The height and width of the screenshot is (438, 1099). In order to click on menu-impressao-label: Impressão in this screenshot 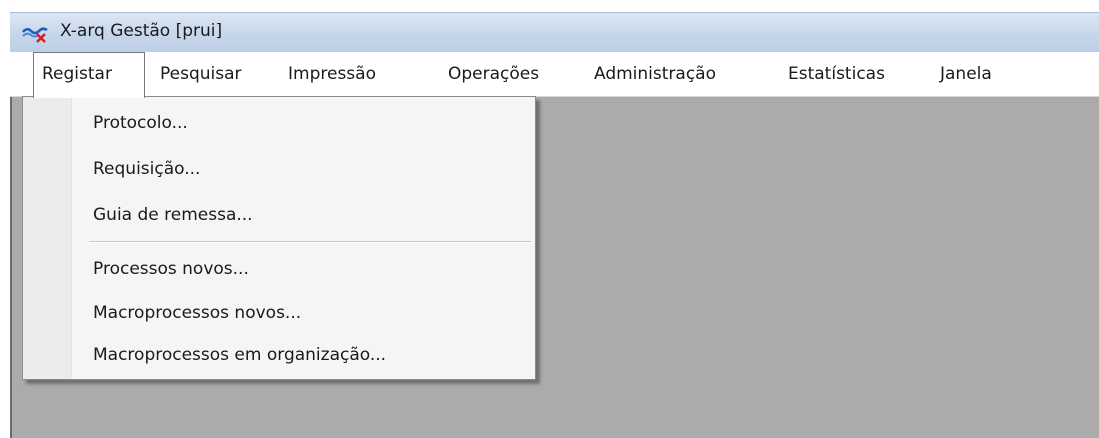, I will do `click(332, 74)`.